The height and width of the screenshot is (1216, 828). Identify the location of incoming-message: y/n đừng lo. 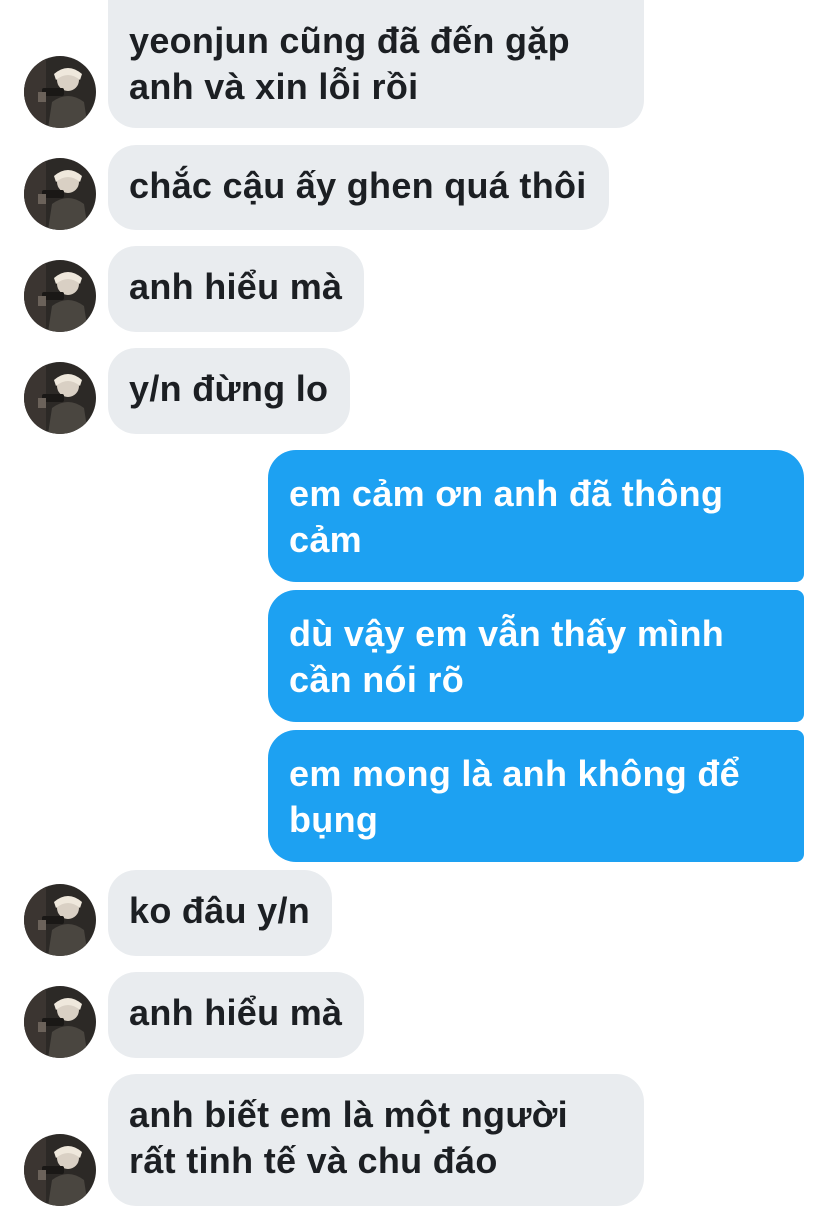
(229, 391).